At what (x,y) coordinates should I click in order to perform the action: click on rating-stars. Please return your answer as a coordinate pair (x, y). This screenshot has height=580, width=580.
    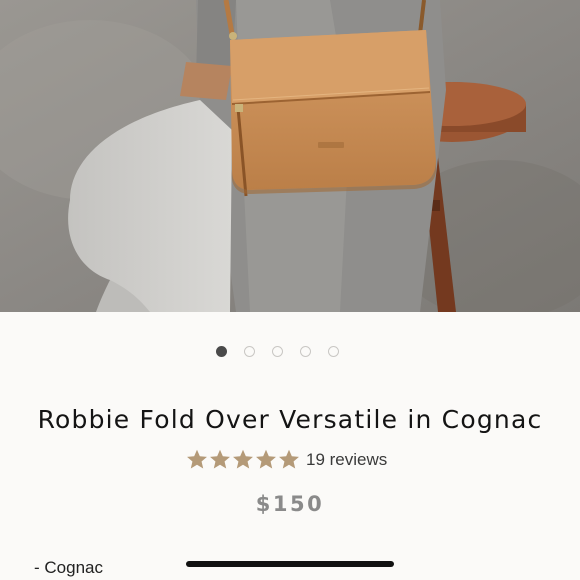
    Looking at the image, I should click on (243, 459).